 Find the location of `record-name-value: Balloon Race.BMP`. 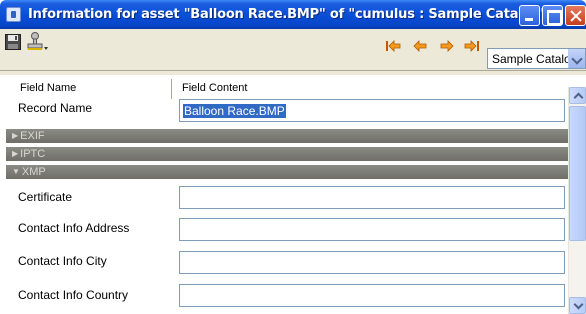

record-name-value: Balloon Race.BMP is located at coordinates (234, 111).